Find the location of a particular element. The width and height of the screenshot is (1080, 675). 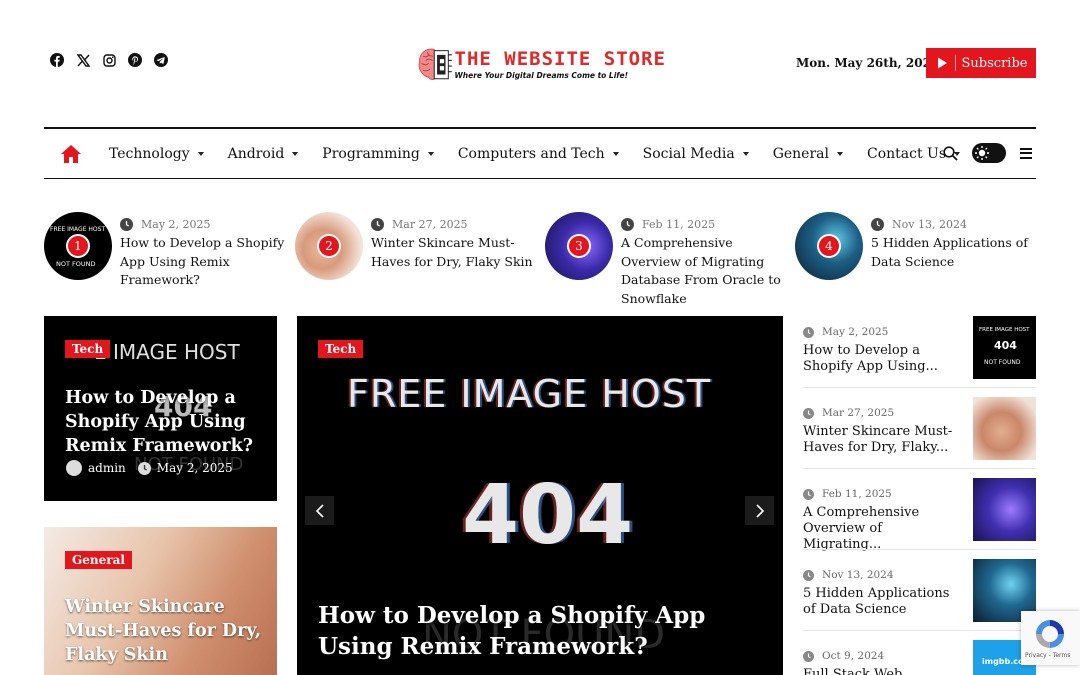

list-item: Oct 9, 2024 Full Stack Web imgbb.com is located at coordinates (919, 657).